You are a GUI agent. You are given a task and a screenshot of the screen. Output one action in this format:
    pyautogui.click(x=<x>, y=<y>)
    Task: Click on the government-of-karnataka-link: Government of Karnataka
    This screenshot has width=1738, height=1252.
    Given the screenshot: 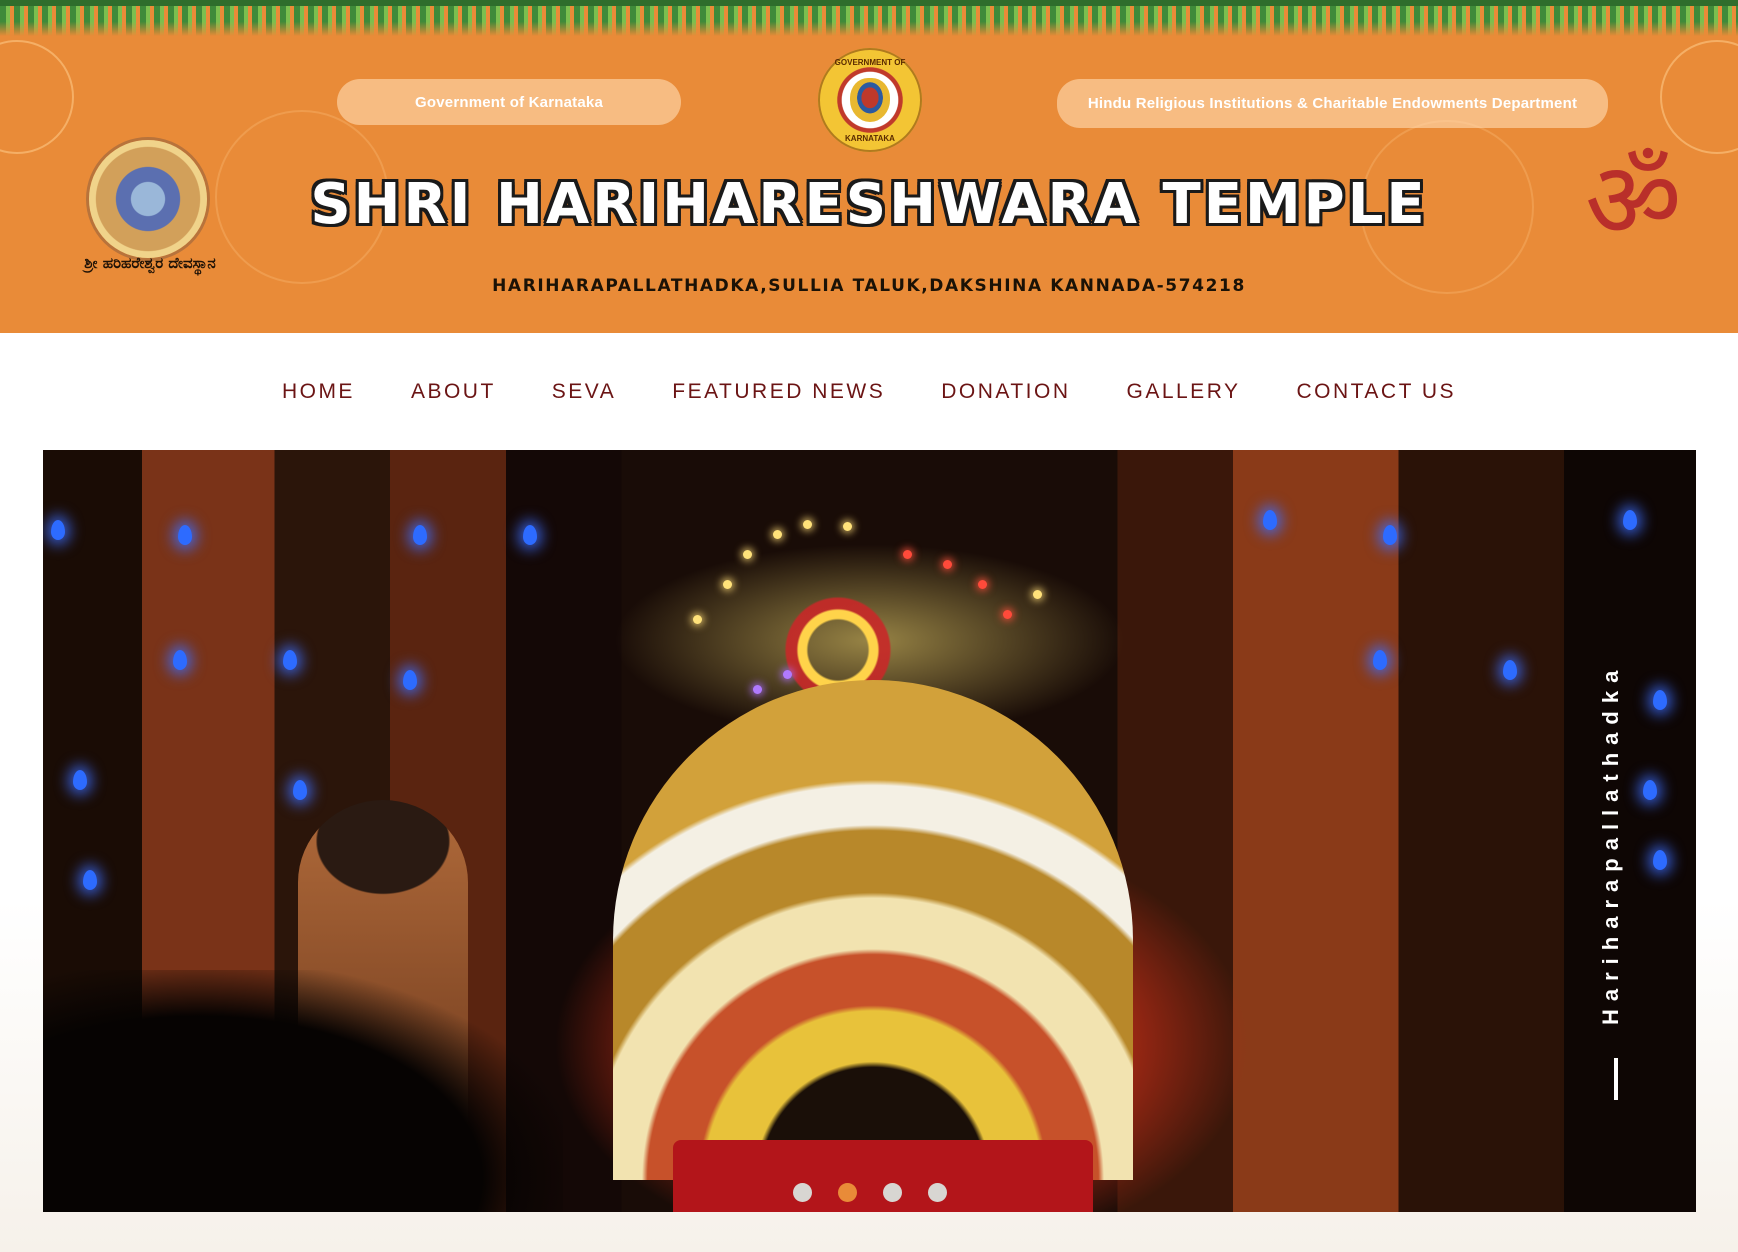 What is the action you would take?
    pyautogui.click(x=509, y=102)
    